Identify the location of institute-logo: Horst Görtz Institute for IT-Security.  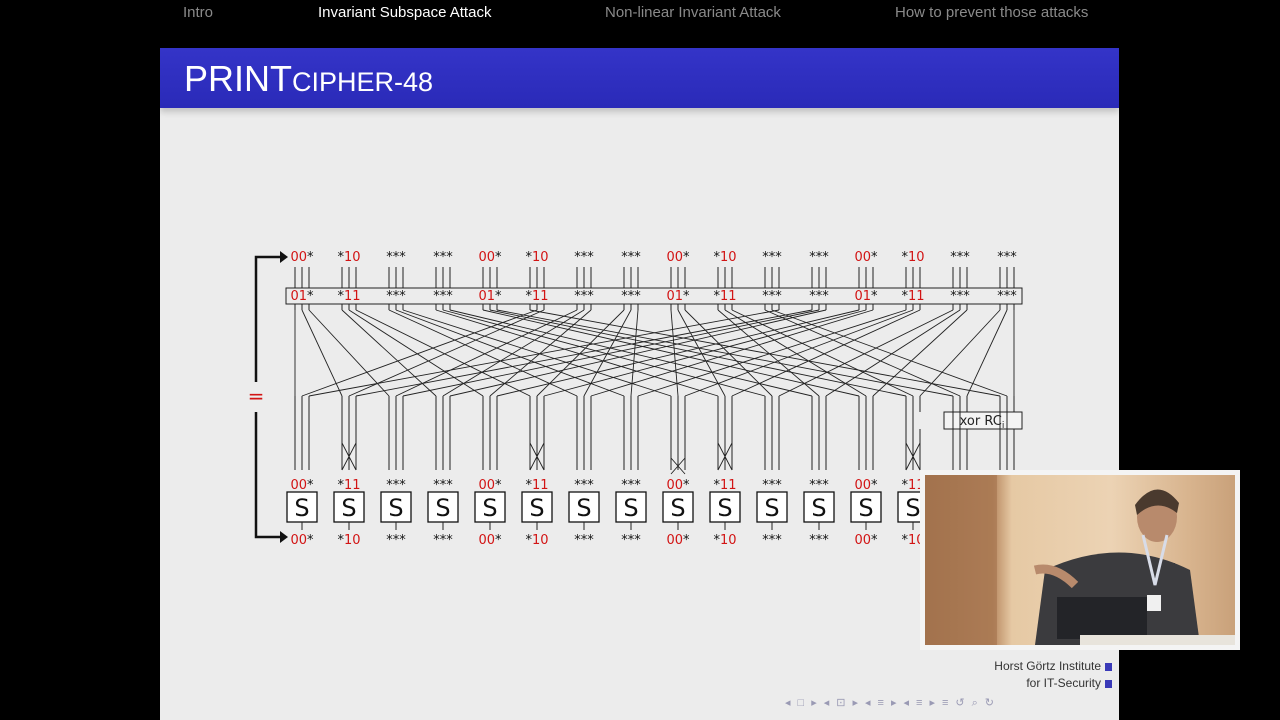
(1053, 675).